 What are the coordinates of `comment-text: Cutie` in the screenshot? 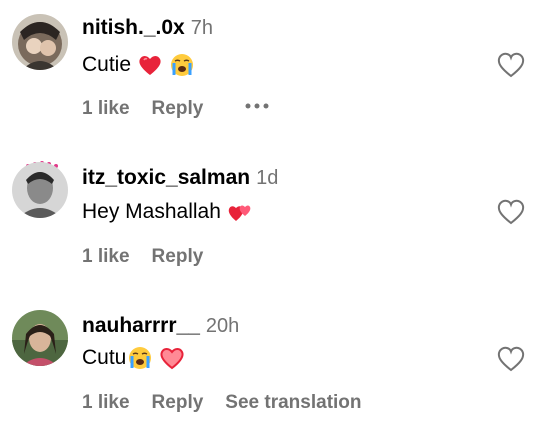 It's located at (138, 65).